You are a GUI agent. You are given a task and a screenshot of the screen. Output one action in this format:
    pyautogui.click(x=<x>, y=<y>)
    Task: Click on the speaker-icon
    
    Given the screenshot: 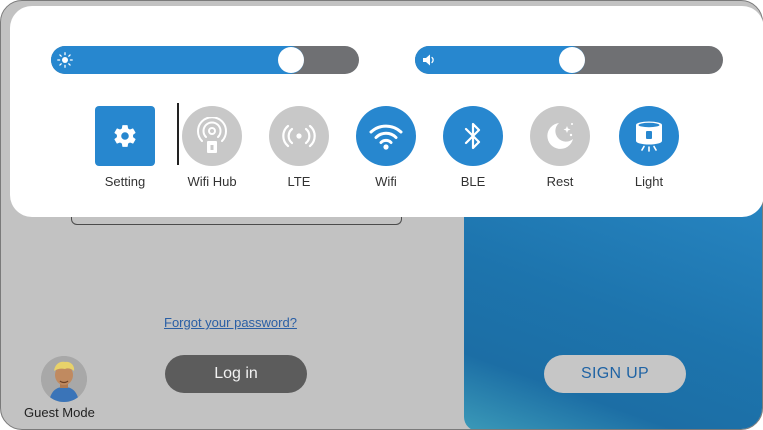 What is the action you would take?
    pyautogui.click(x=428, y=60)
    